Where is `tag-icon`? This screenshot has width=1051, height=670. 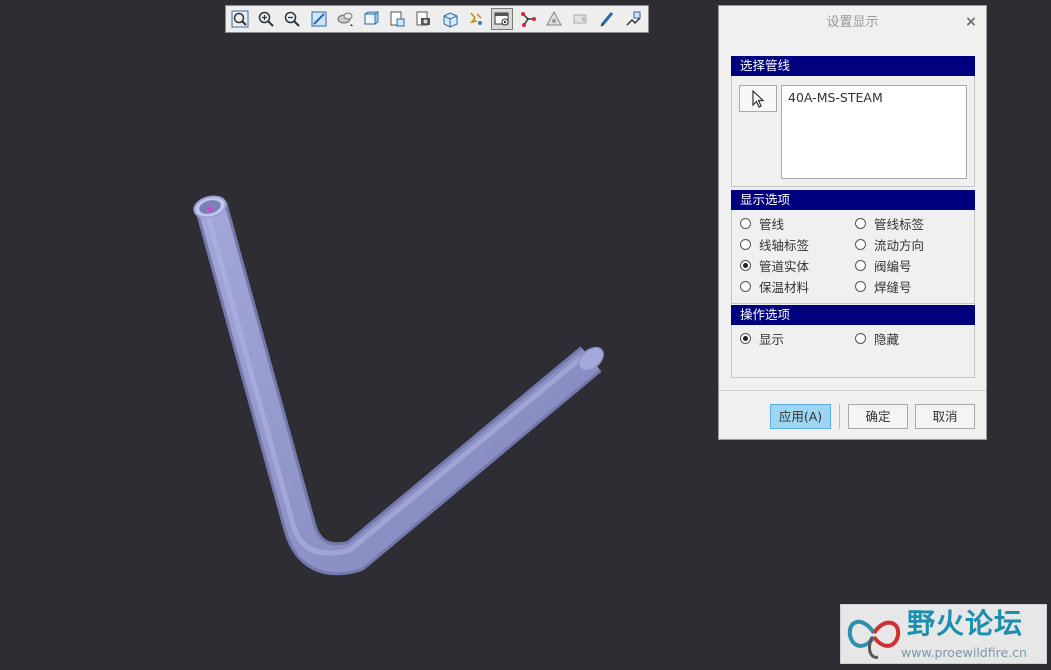
tag-icon is located at coordinates (580, 19).